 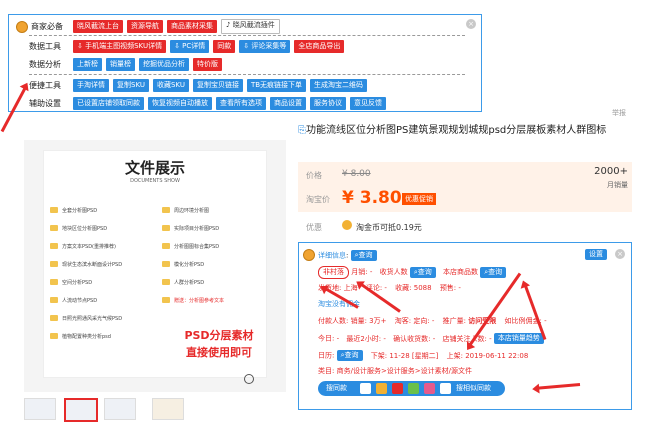 I want to click on tb-item-terms: 服务协议, so click(x=328, y=103).